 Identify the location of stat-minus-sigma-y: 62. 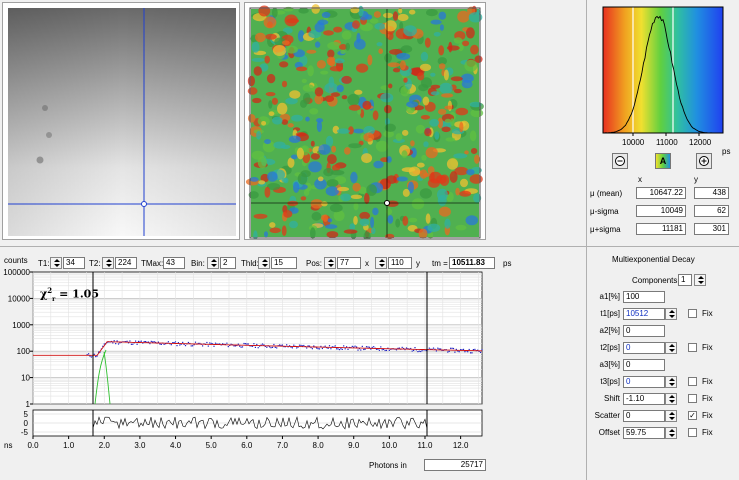
(711, 211).